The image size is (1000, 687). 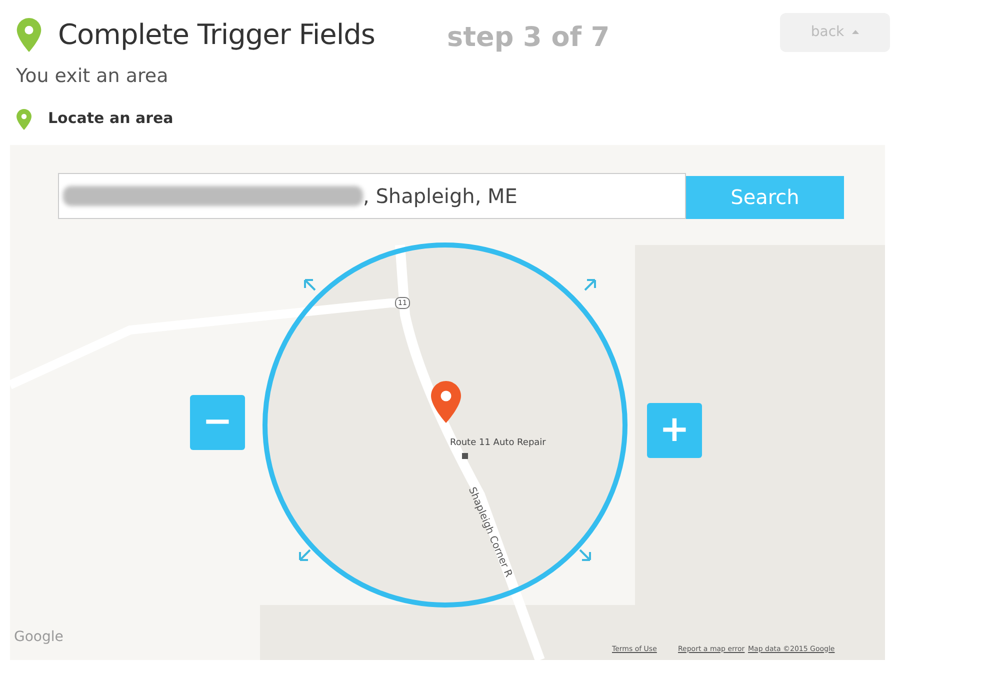 What do you see at coordinates (39, 637) in the screenshot?
I see `map-logo: Google` at bounding box center [39, 637].